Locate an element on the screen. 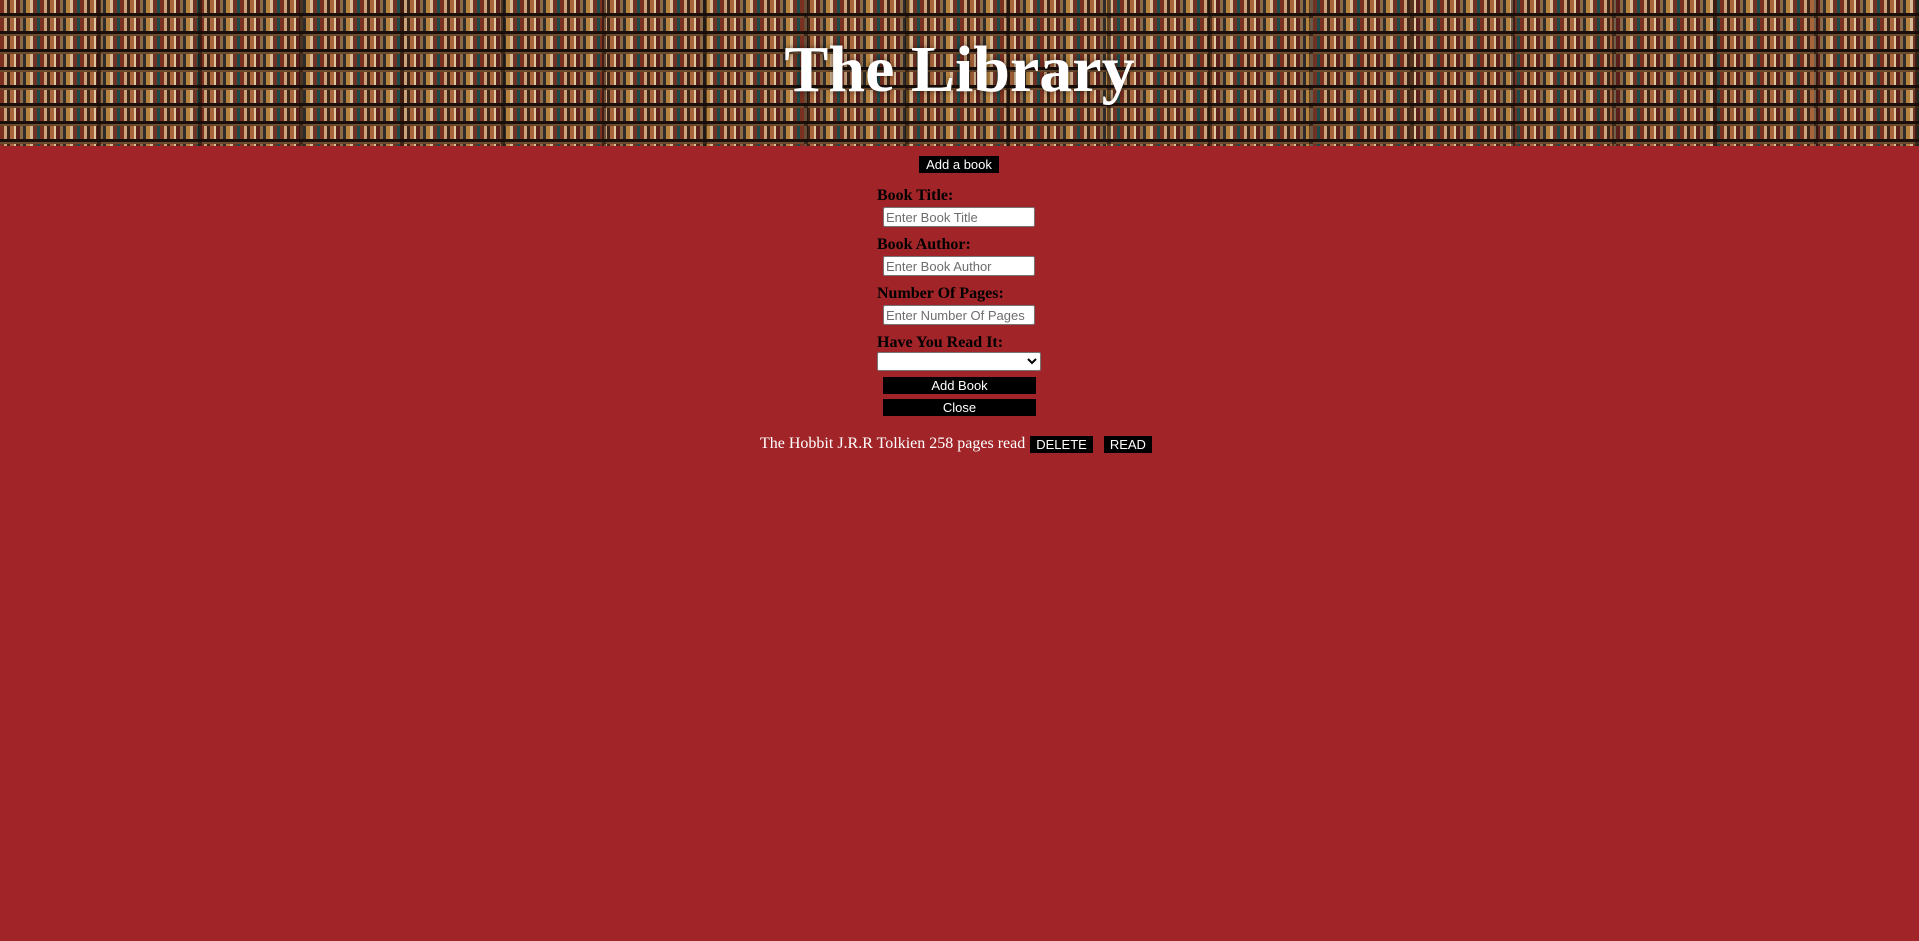  add-a-book-button: Add a book is located at coordinates (959, 164).